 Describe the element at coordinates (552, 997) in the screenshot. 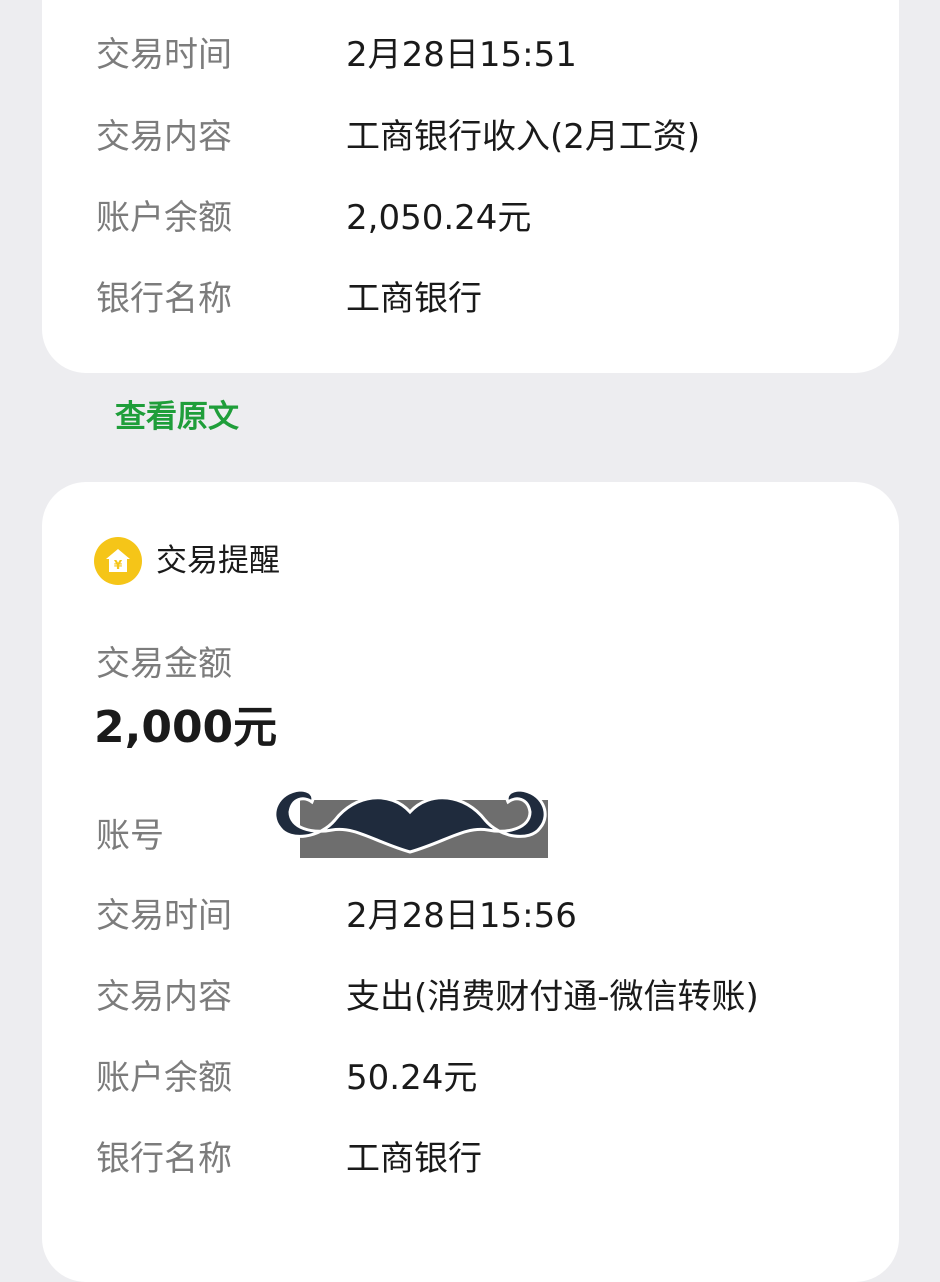

I see `detail-value: 支出(消费财付通-微信转账)` at that location.